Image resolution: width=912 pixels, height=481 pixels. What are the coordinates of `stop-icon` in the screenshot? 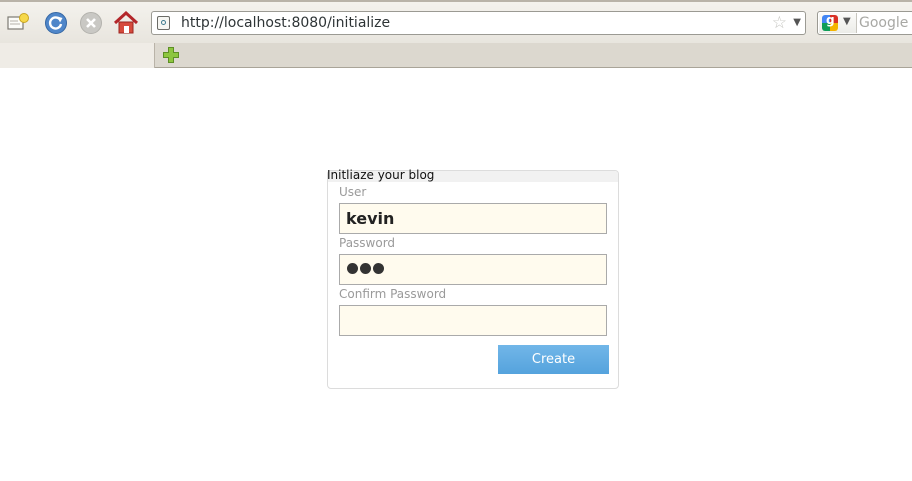 It's located at (91, 23).